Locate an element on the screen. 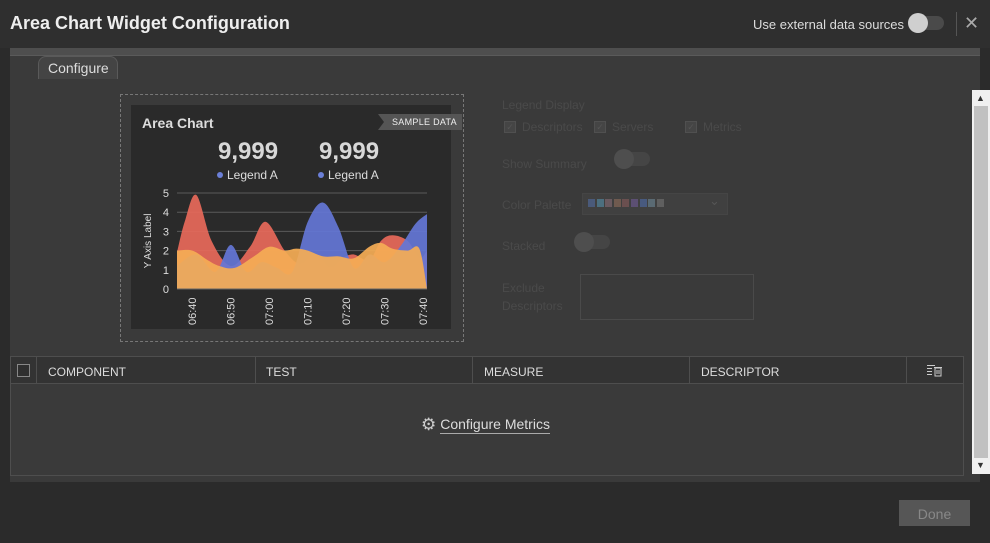  color-palette-label: Color Palette is located at coordinates (537, 205).